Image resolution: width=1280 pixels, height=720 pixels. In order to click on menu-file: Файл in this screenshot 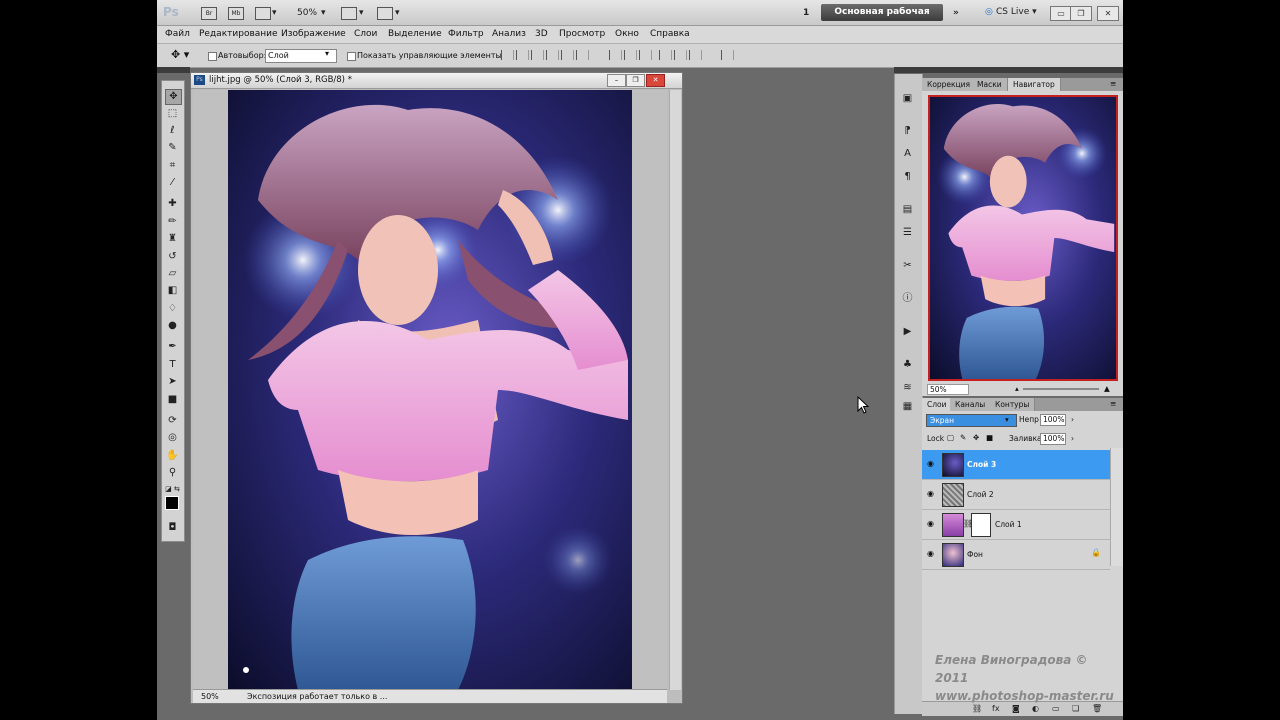, I will do `click(177, 34)`.